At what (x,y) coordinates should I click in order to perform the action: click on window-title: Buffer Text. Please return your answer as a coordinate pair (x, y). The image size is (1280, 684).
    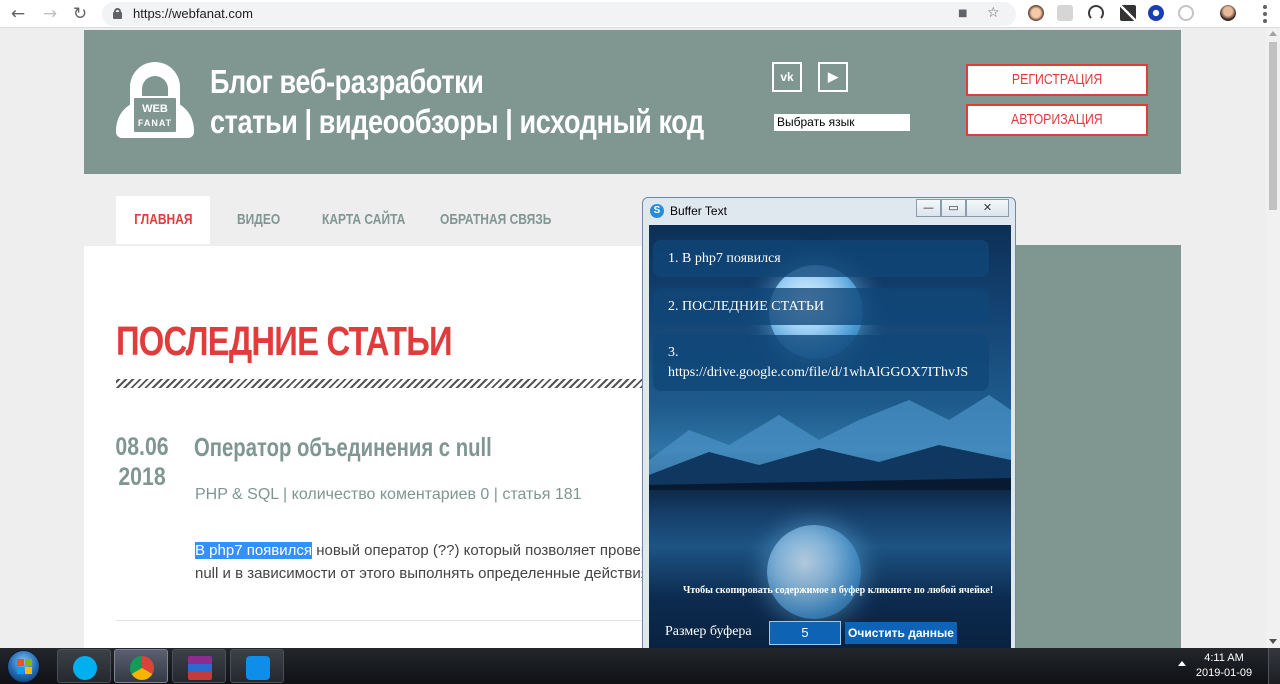
    Looking at the image, I should click on (698, 211).